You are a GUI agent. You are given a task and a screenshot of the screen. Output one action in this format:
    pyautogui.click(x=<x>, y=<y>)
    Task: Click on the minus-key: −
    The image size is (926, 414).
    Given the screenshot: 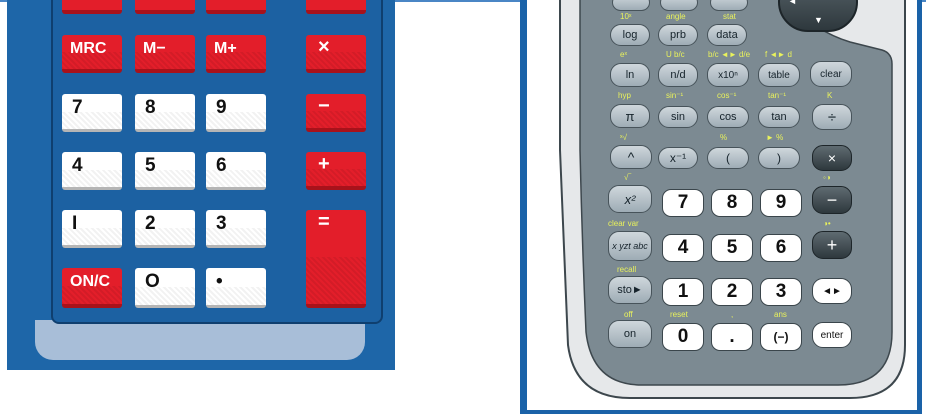 What is the action you would take?
    pyautogui.click(x=336, y=113)
    